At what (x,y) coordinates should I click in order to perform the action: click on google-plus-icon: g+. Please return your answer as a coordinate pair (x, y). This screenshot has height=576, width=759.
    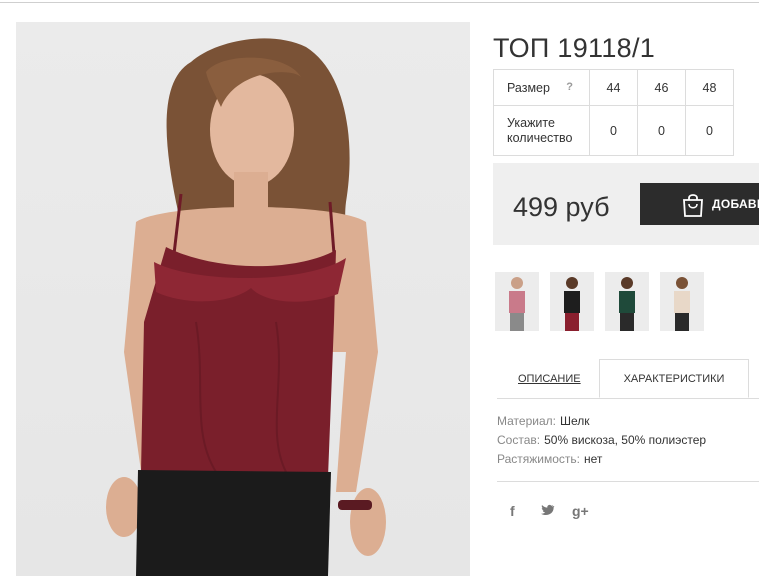
    Looking at the image, I should click on (580, 511).